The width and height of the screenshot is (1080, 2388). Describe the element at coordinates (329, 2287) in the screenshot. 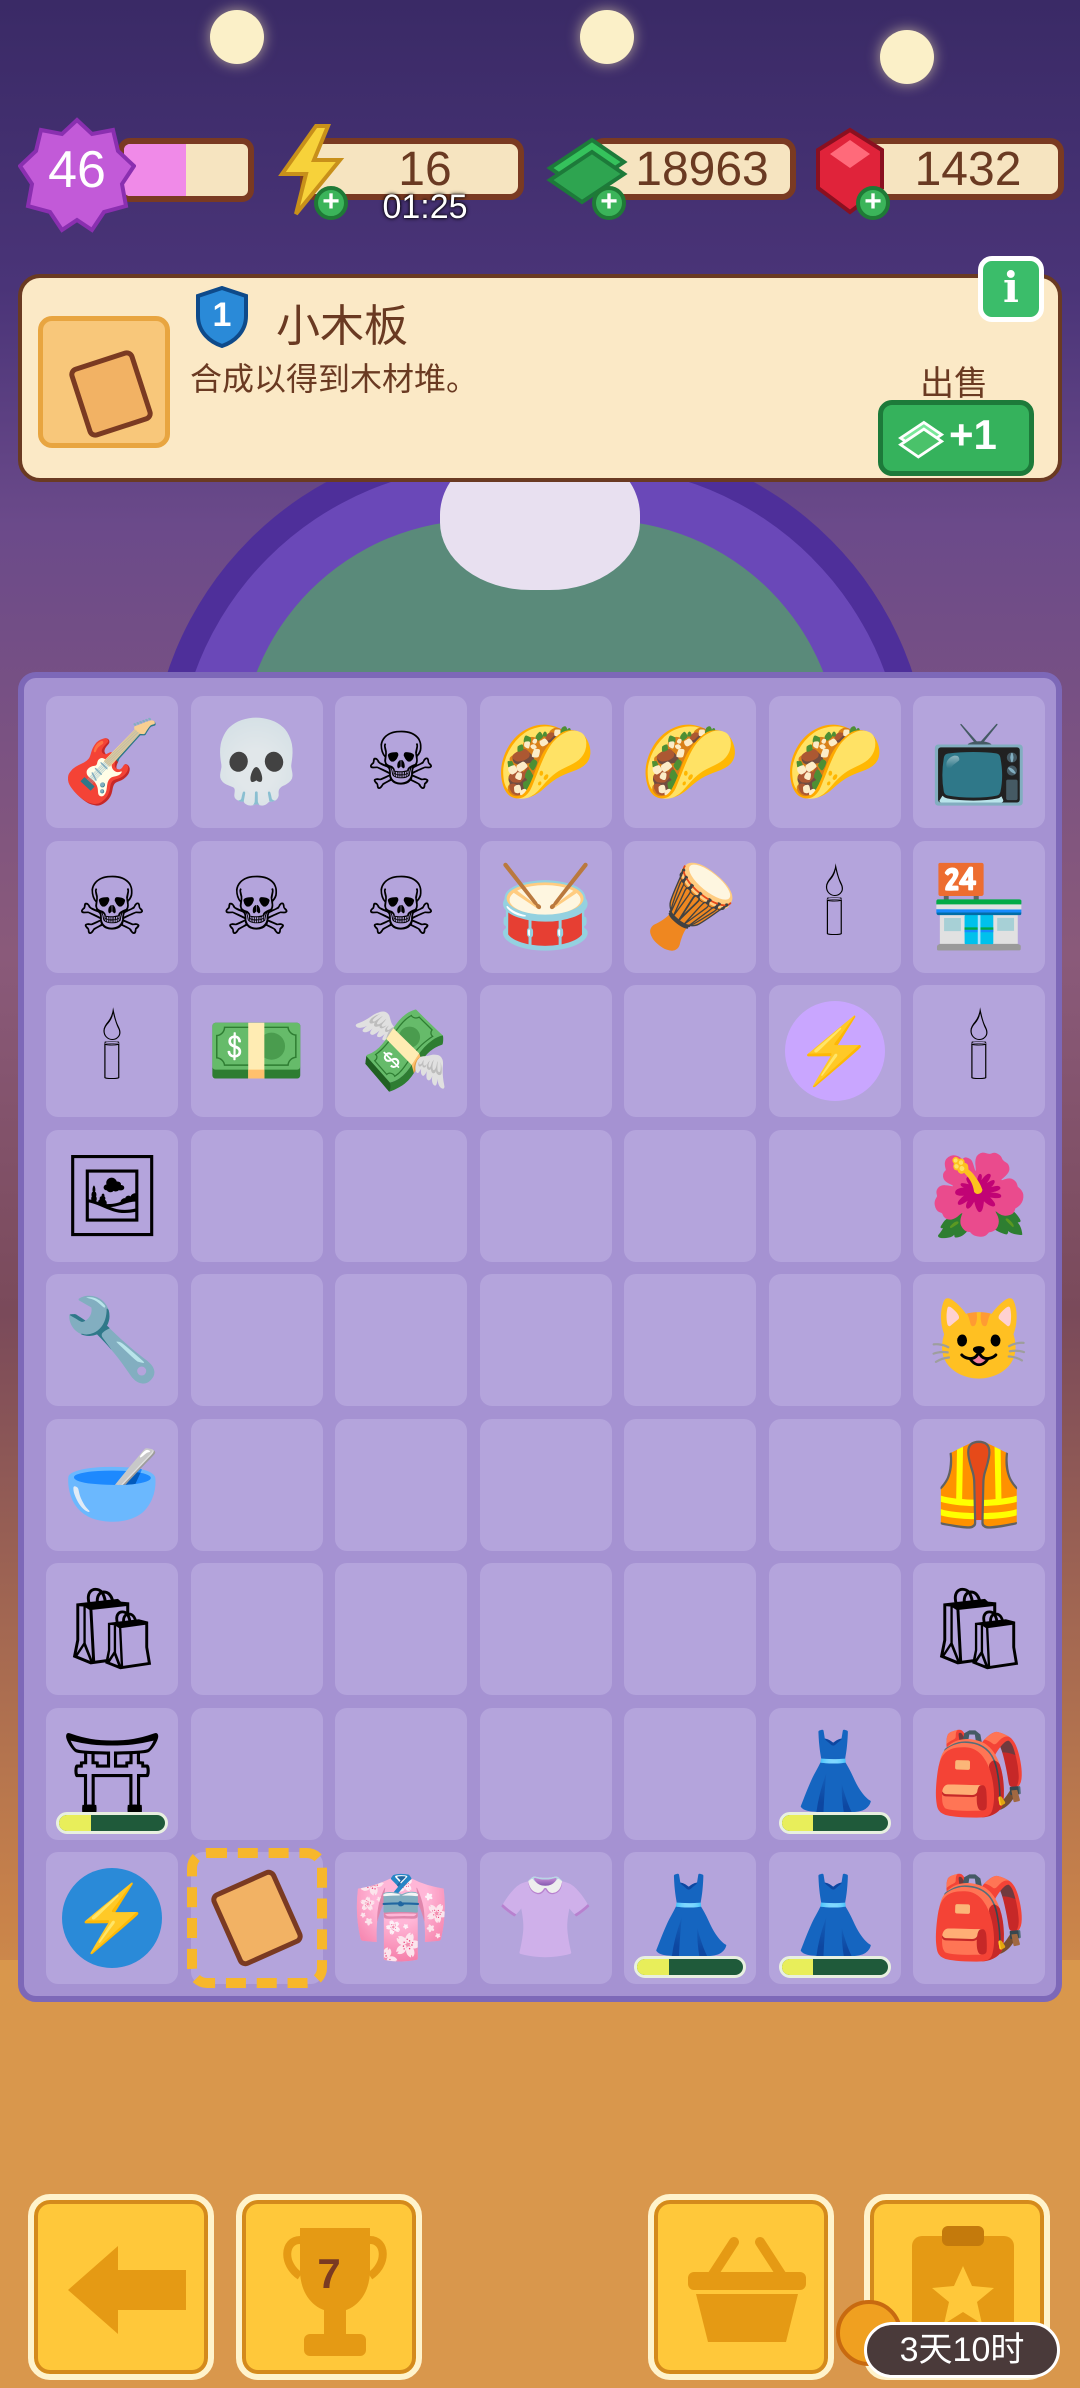

I see `trophy-button: 7` at that location.